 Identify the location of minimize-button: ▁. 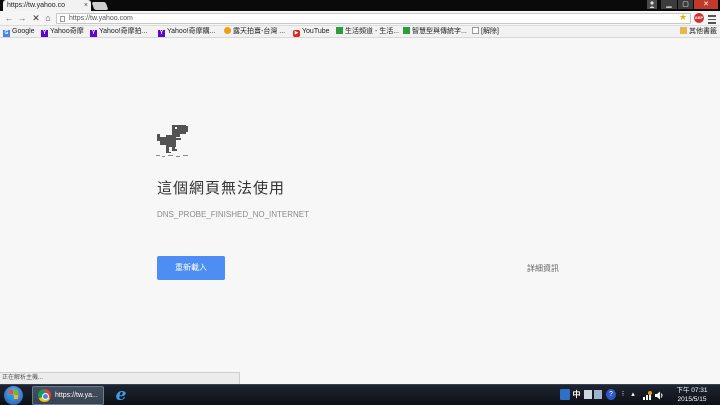
(669, 4).